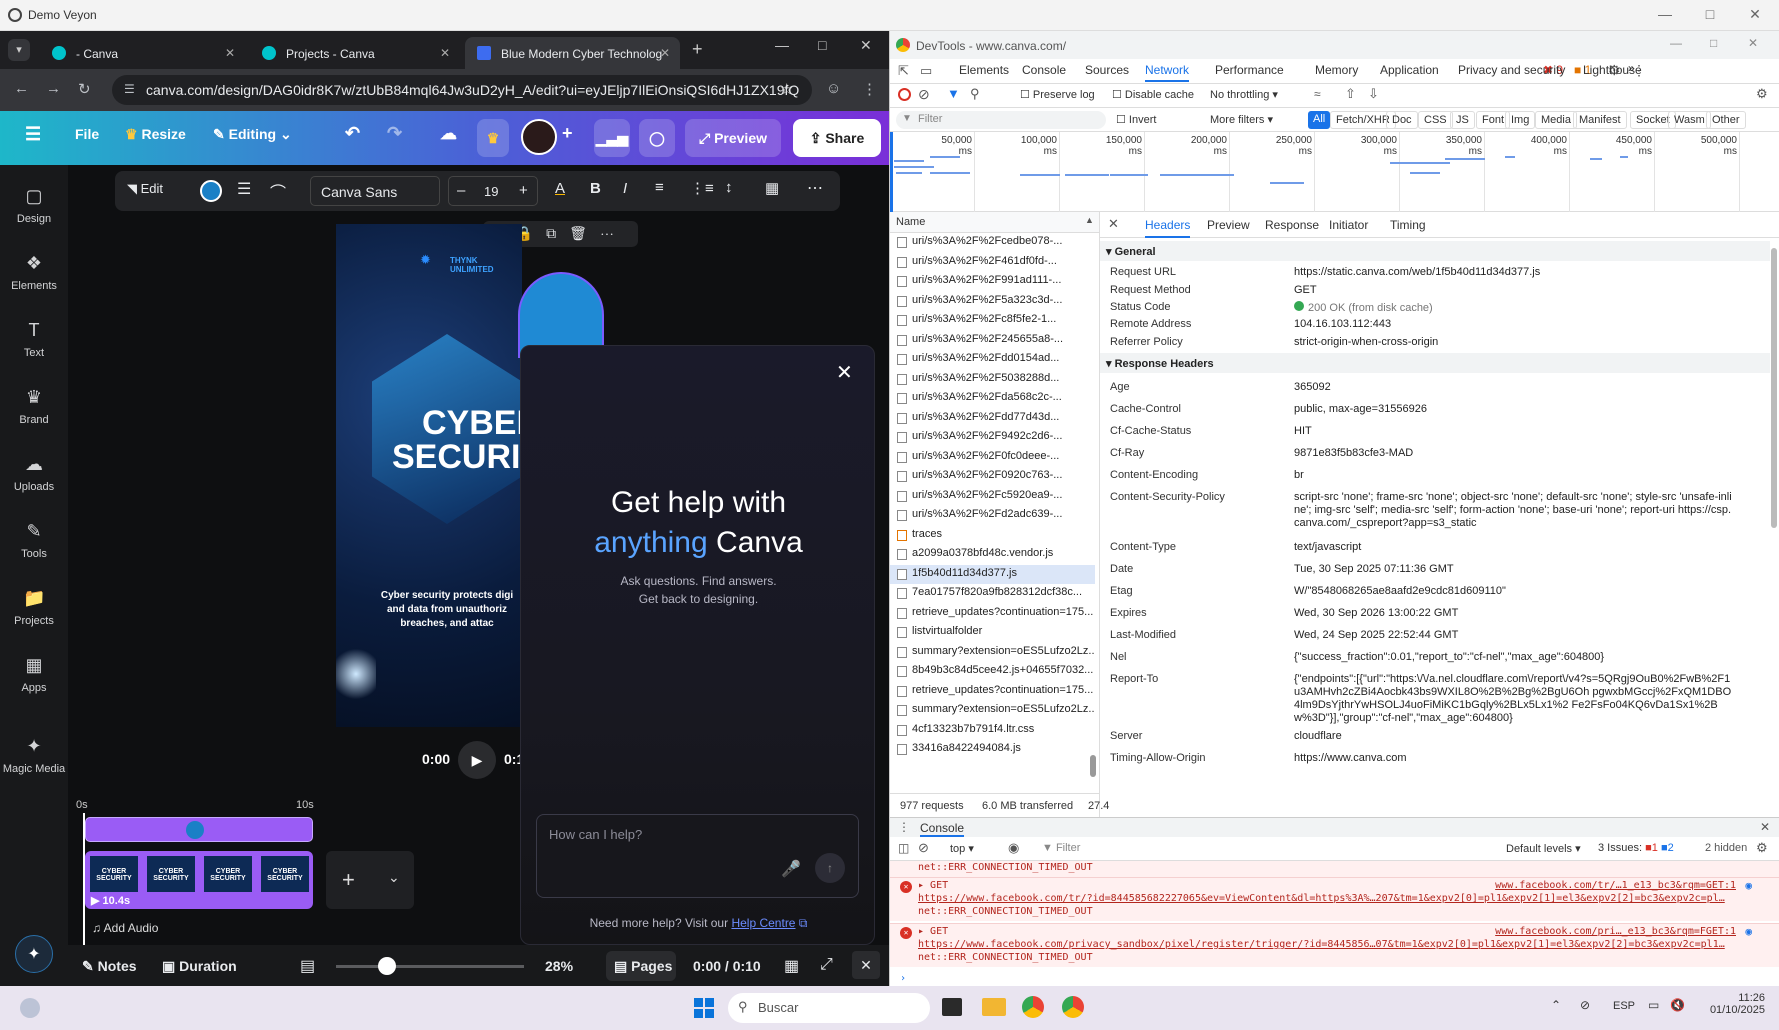 The height and width of the screenshot is (1030, 1779). I want to click on widgets-icon, so click(30, 1008).